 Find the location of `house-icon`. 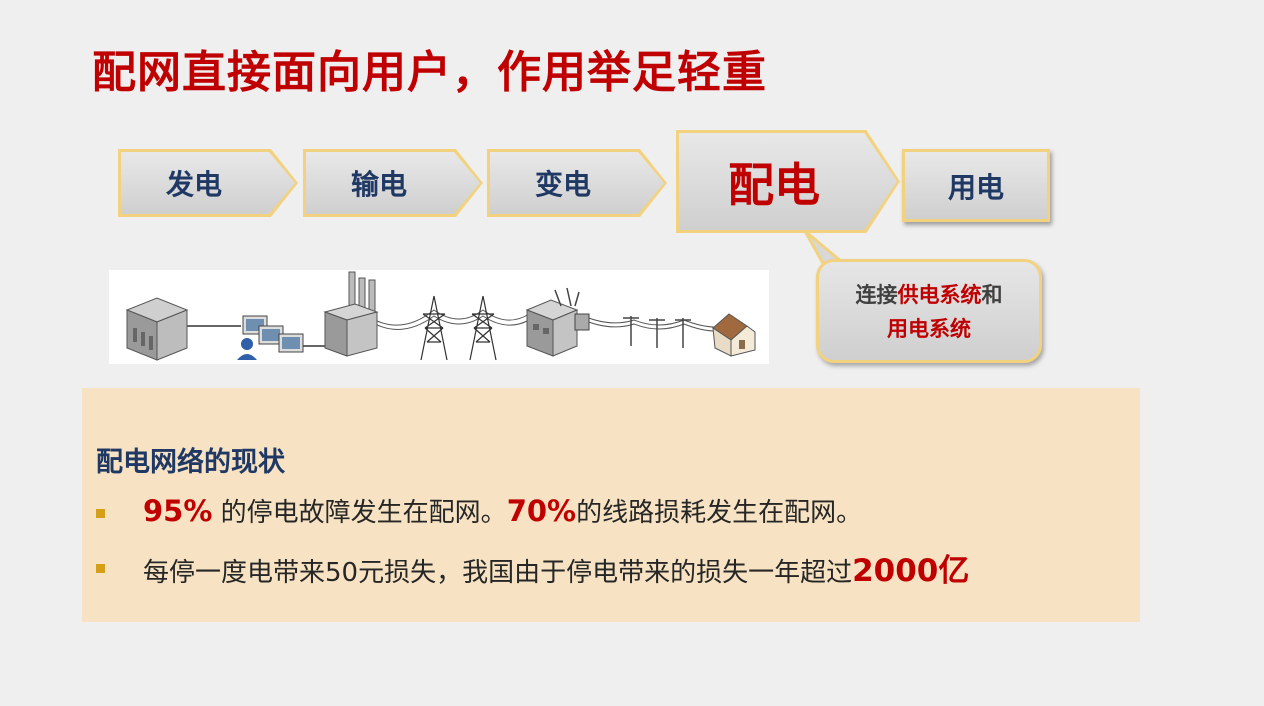

house-icon is located at coordinates (734, 335).